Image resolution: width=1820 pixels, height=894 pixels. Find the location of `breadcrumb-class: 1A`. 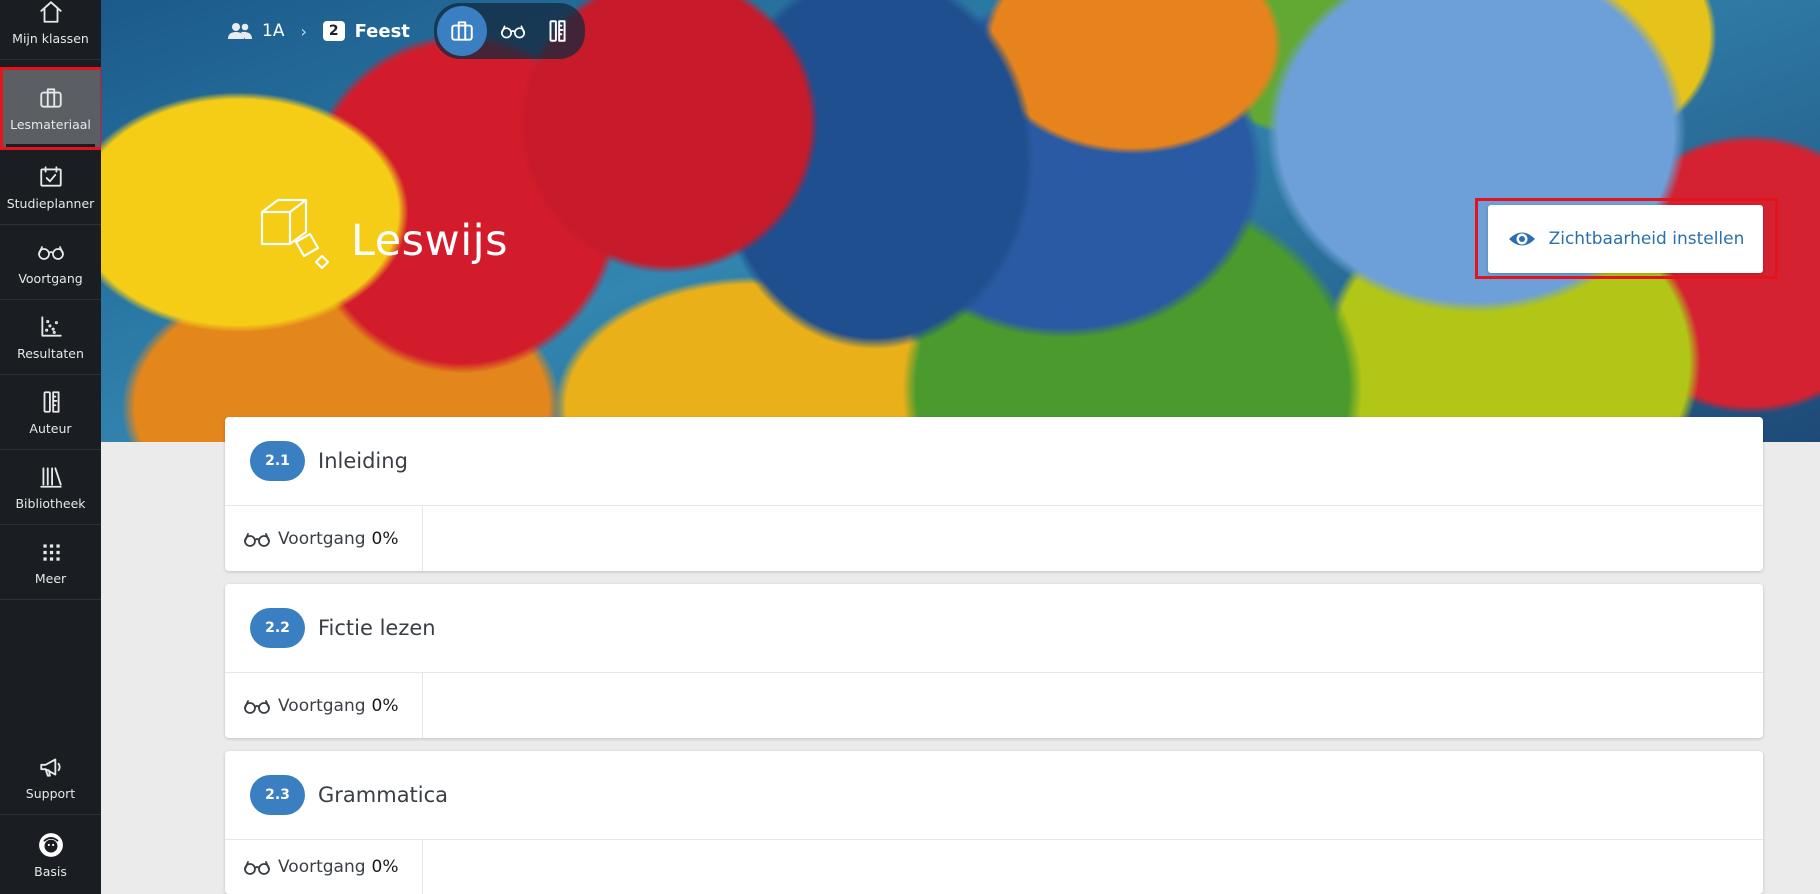

breadcrumb-class: 1A is located at coordinates (255, 31).